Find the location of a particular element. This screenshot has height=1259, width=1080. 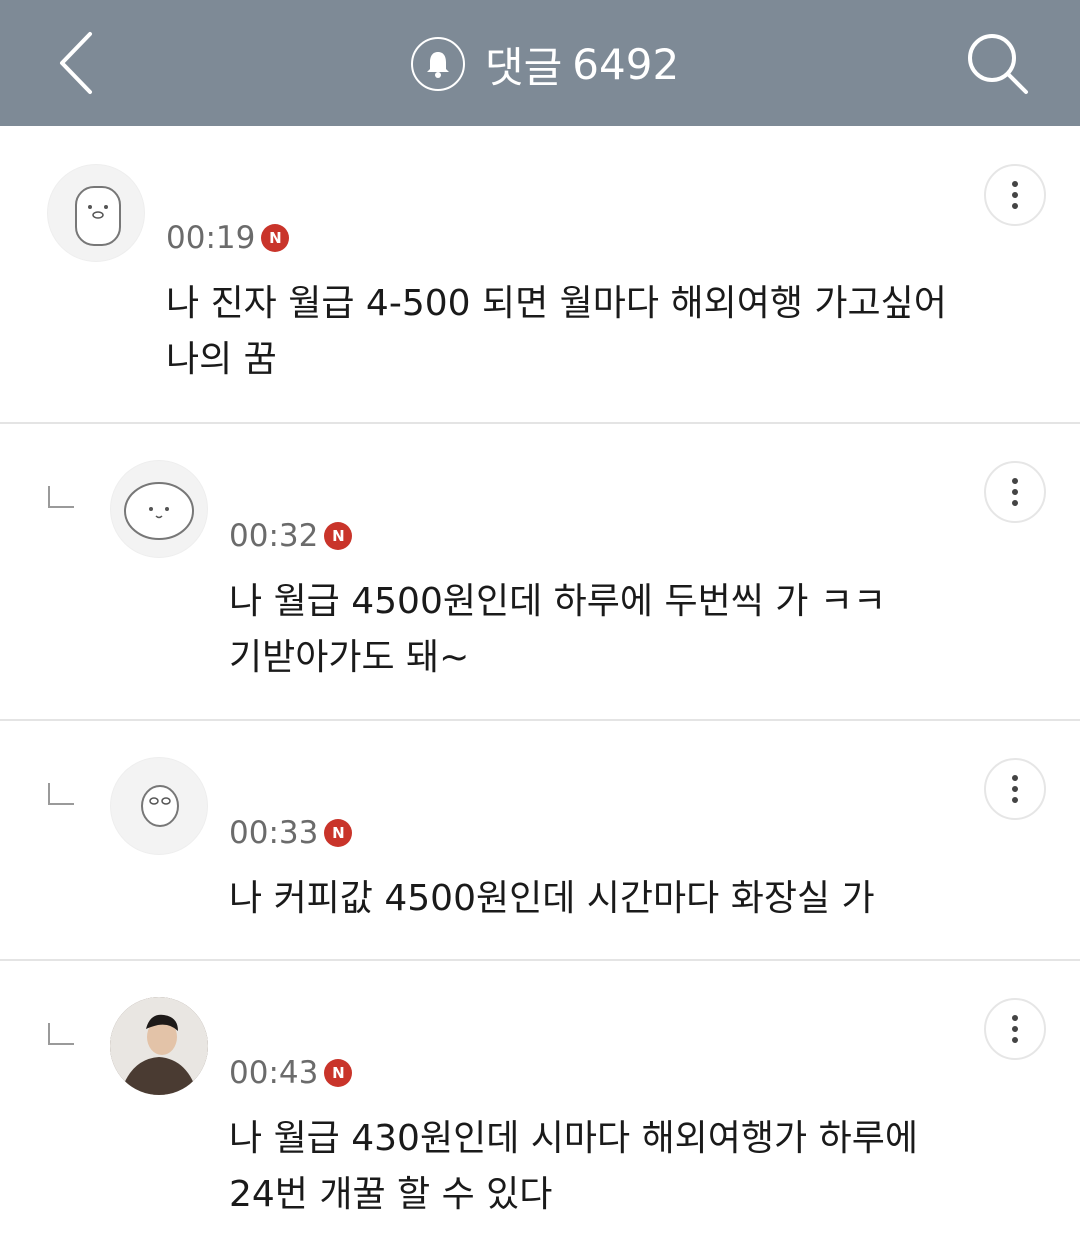

comment-time: 00:32 is located at coordinates (274, 536).